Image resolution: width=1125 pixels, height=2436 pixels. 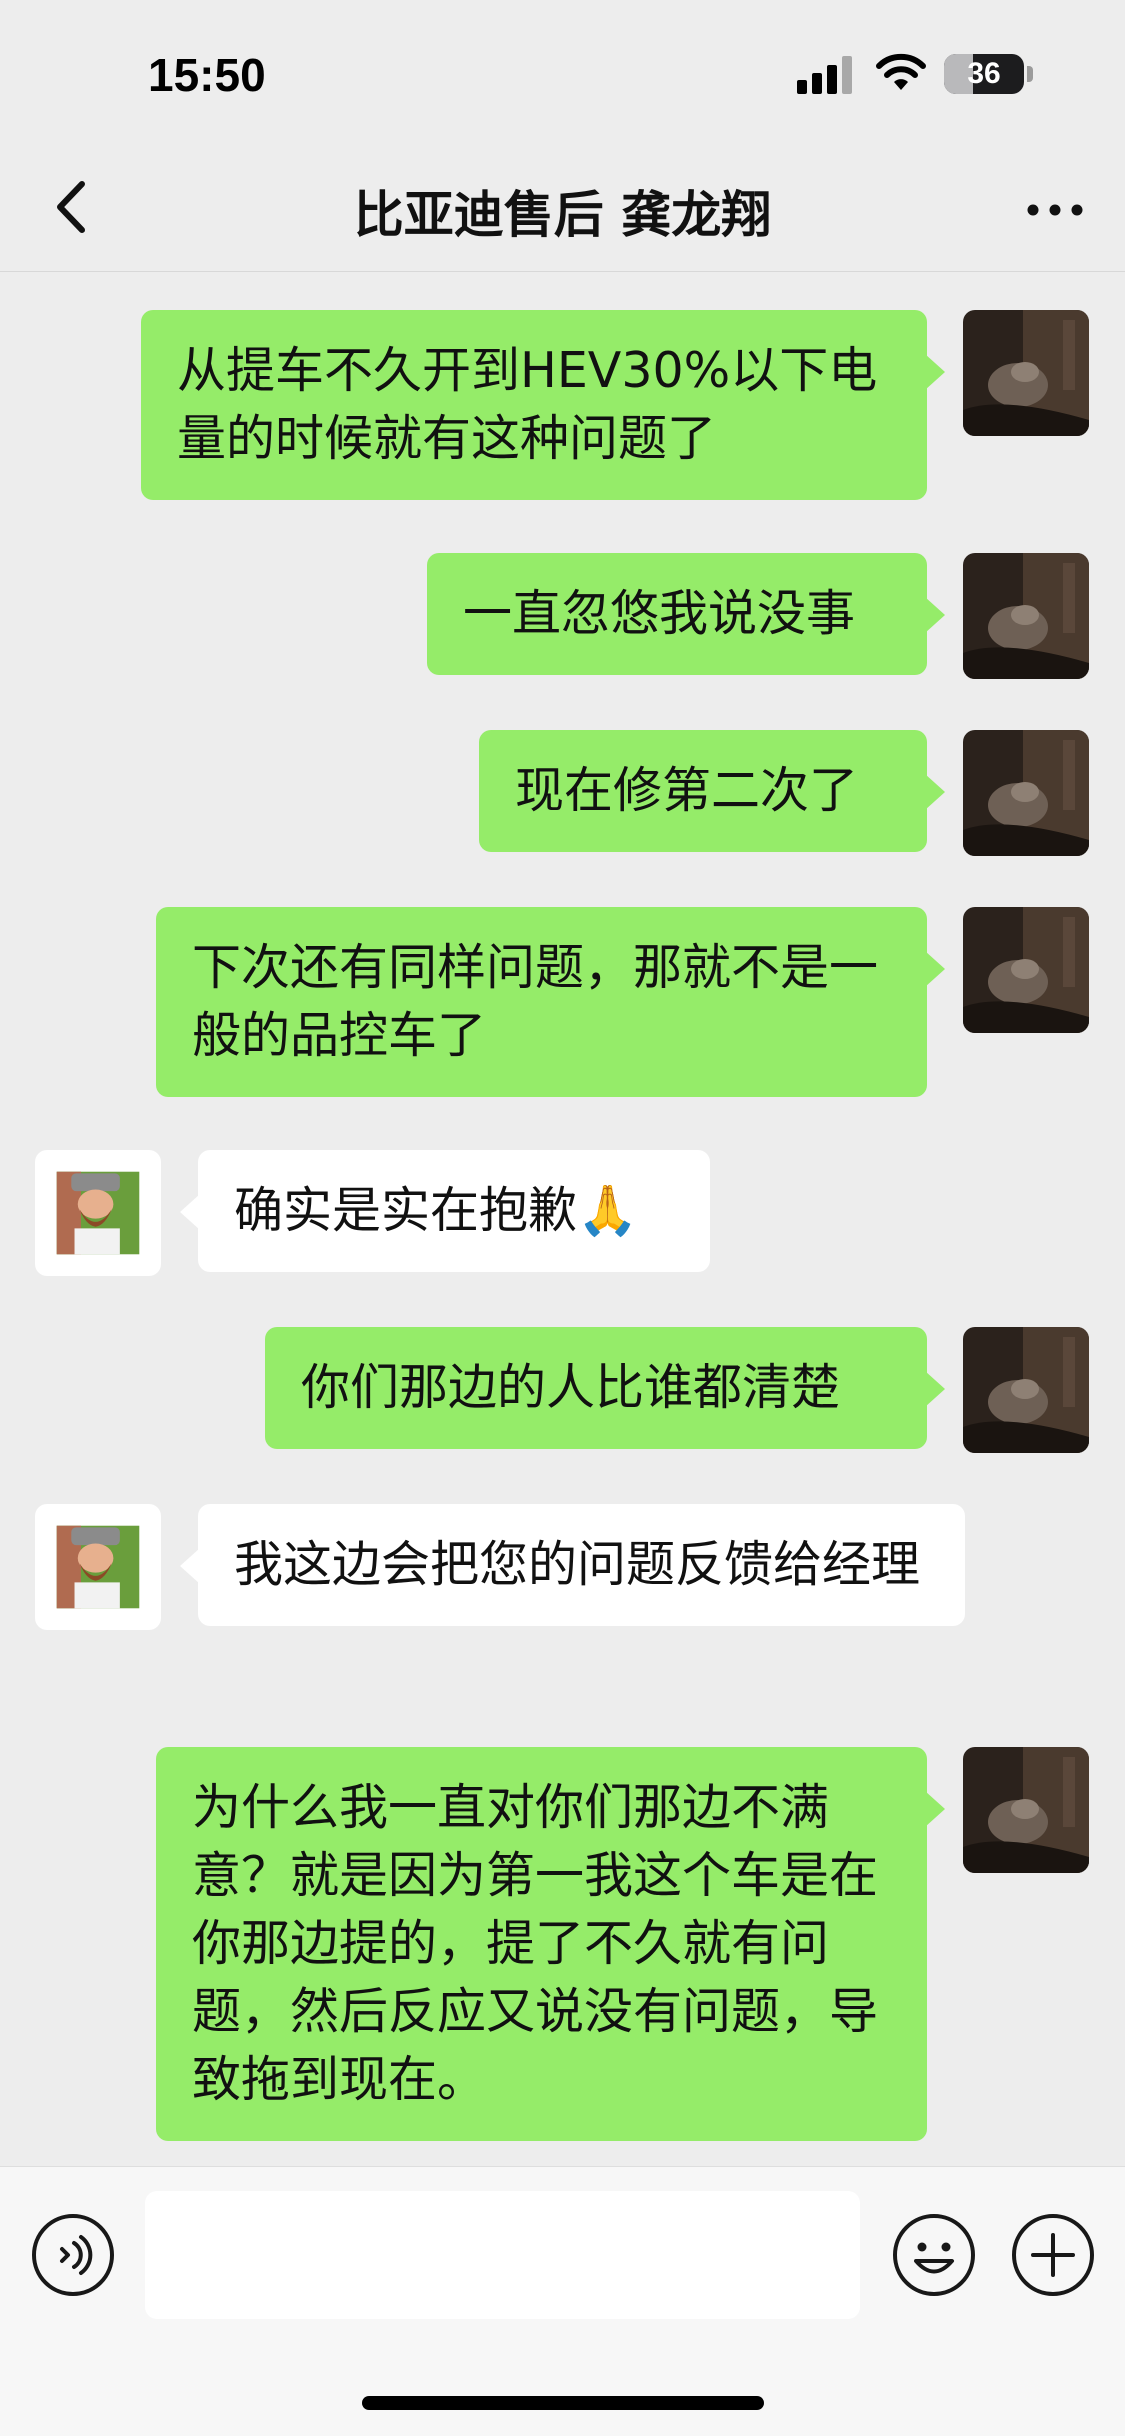 I want to click on battery-cap, so click(x=1030, y=74).